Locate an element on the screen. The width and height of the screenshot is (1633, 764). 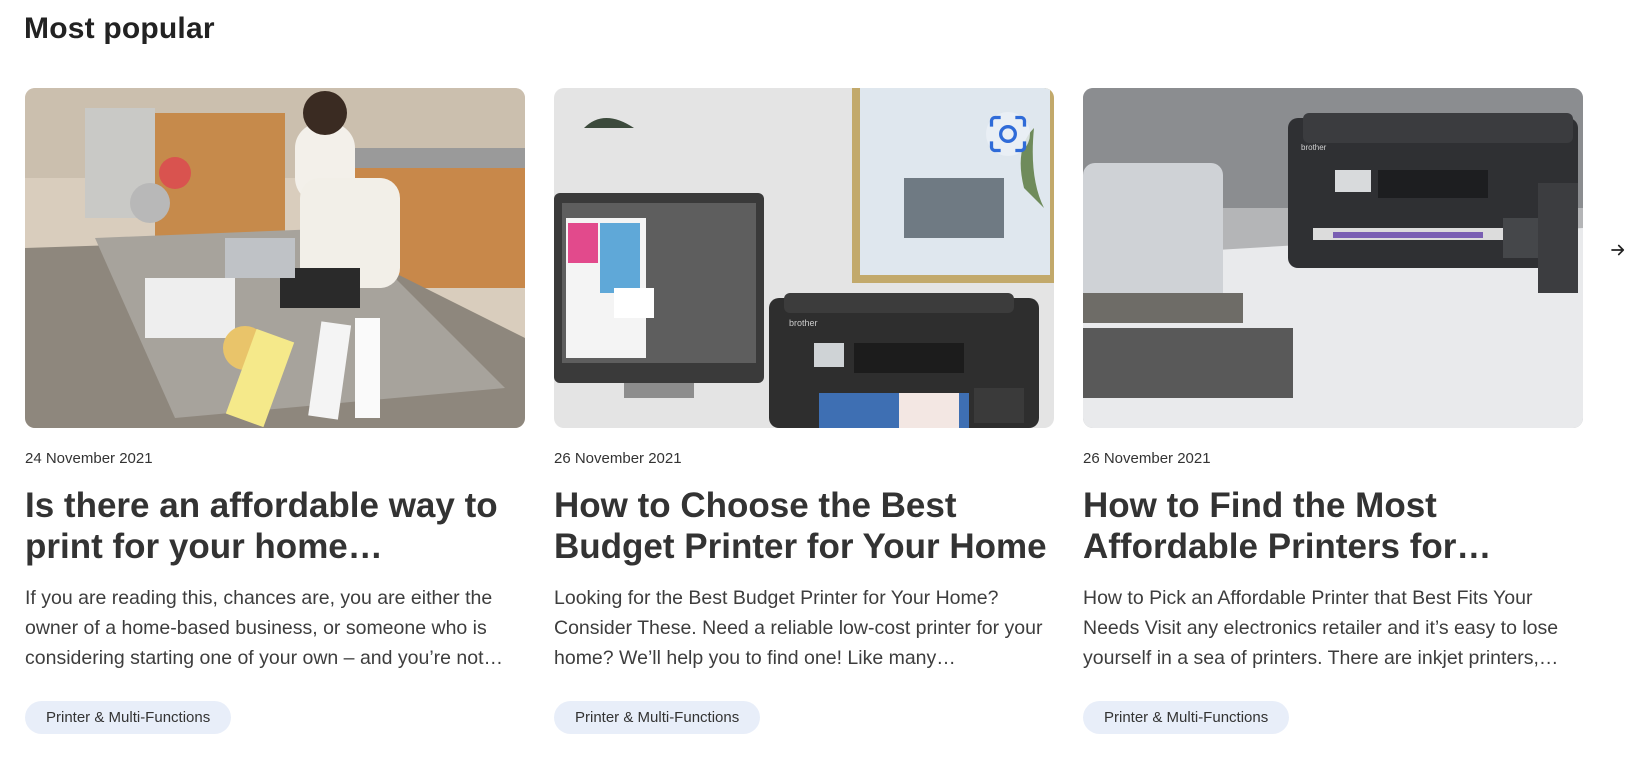
visual-search-button is located at coordinates (1008, 134).